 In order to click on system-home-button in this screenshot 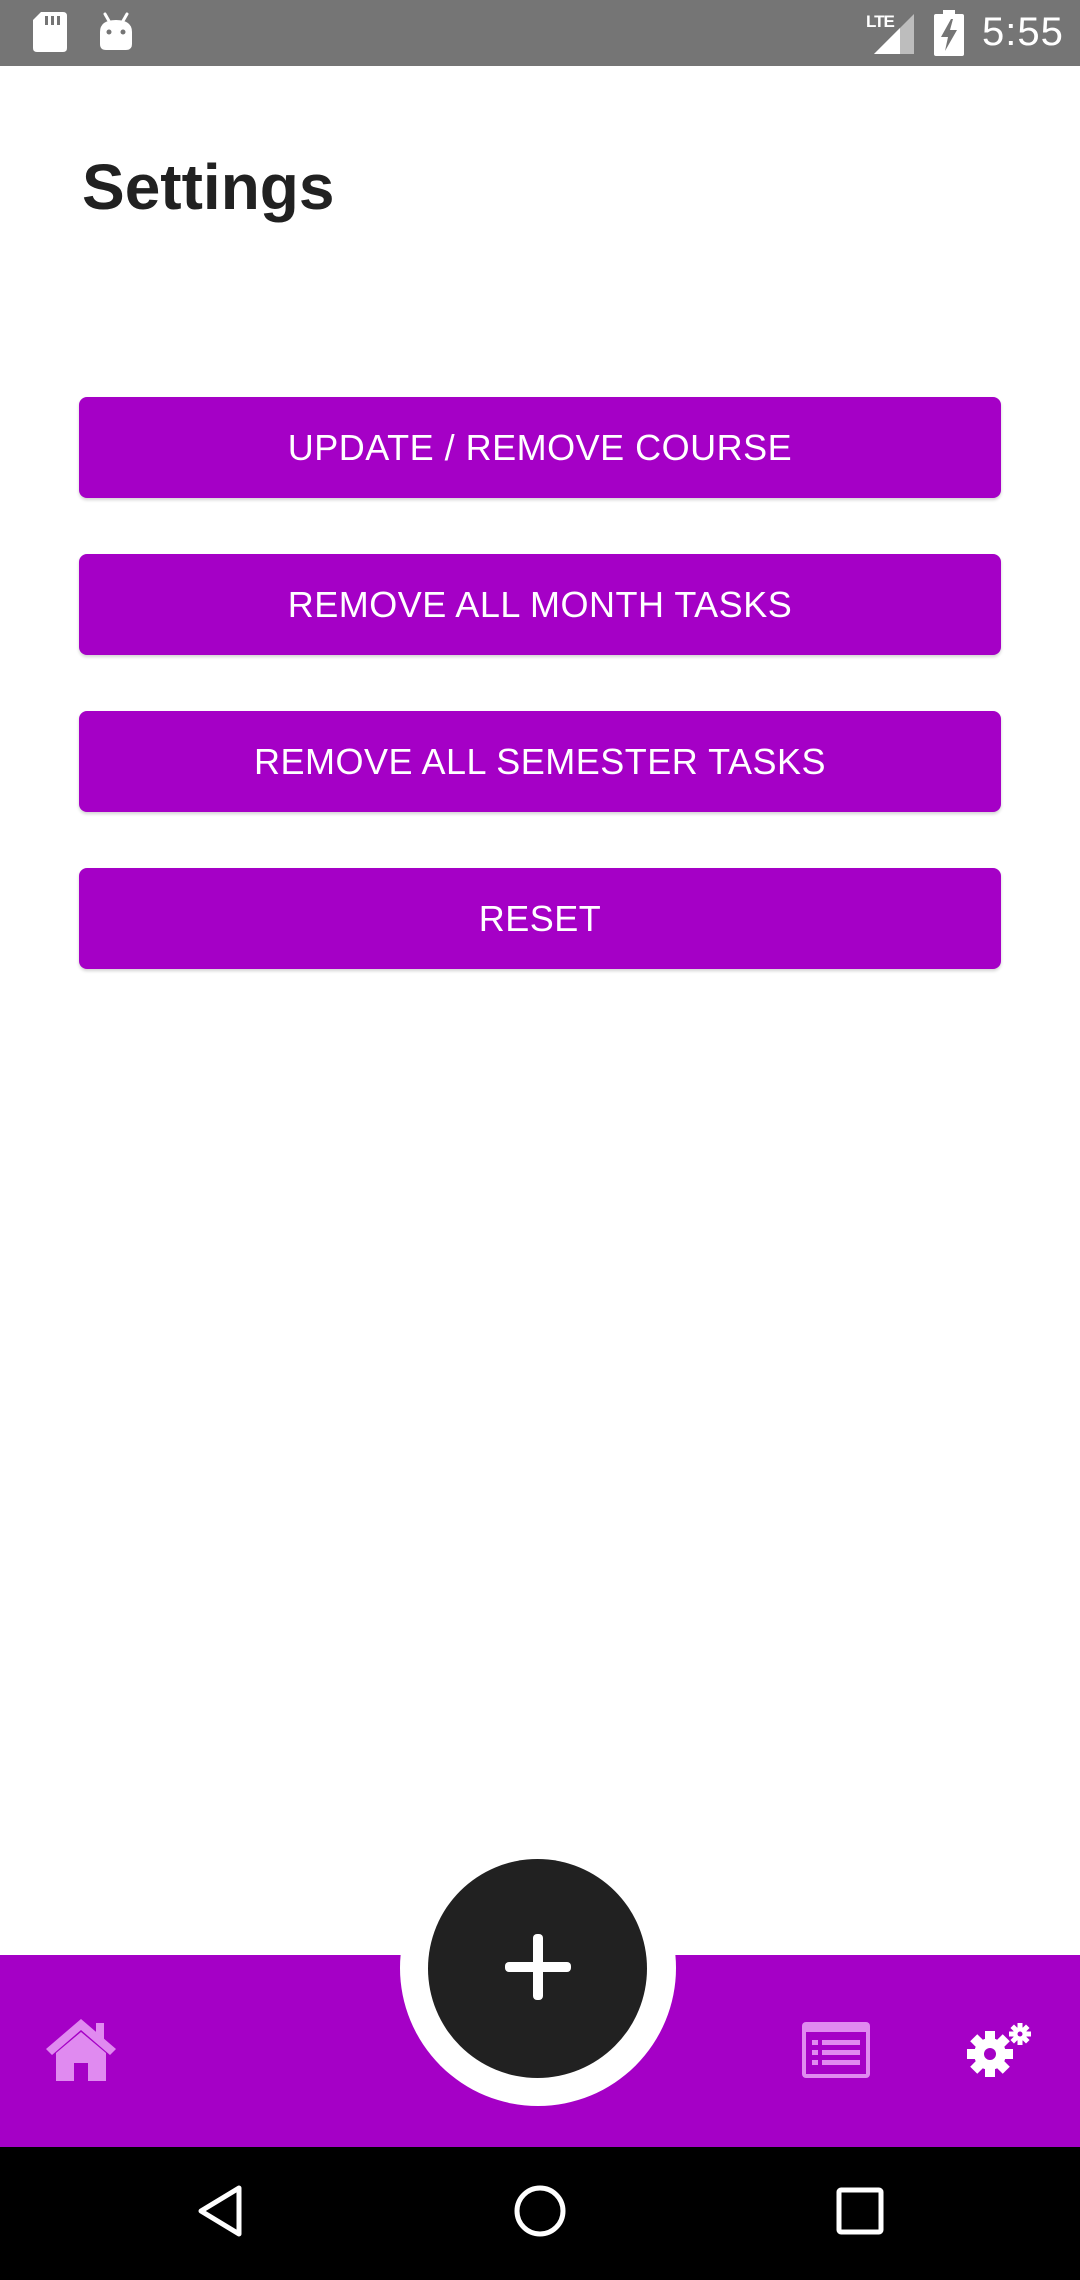, I will do `click(540, 2213)`.